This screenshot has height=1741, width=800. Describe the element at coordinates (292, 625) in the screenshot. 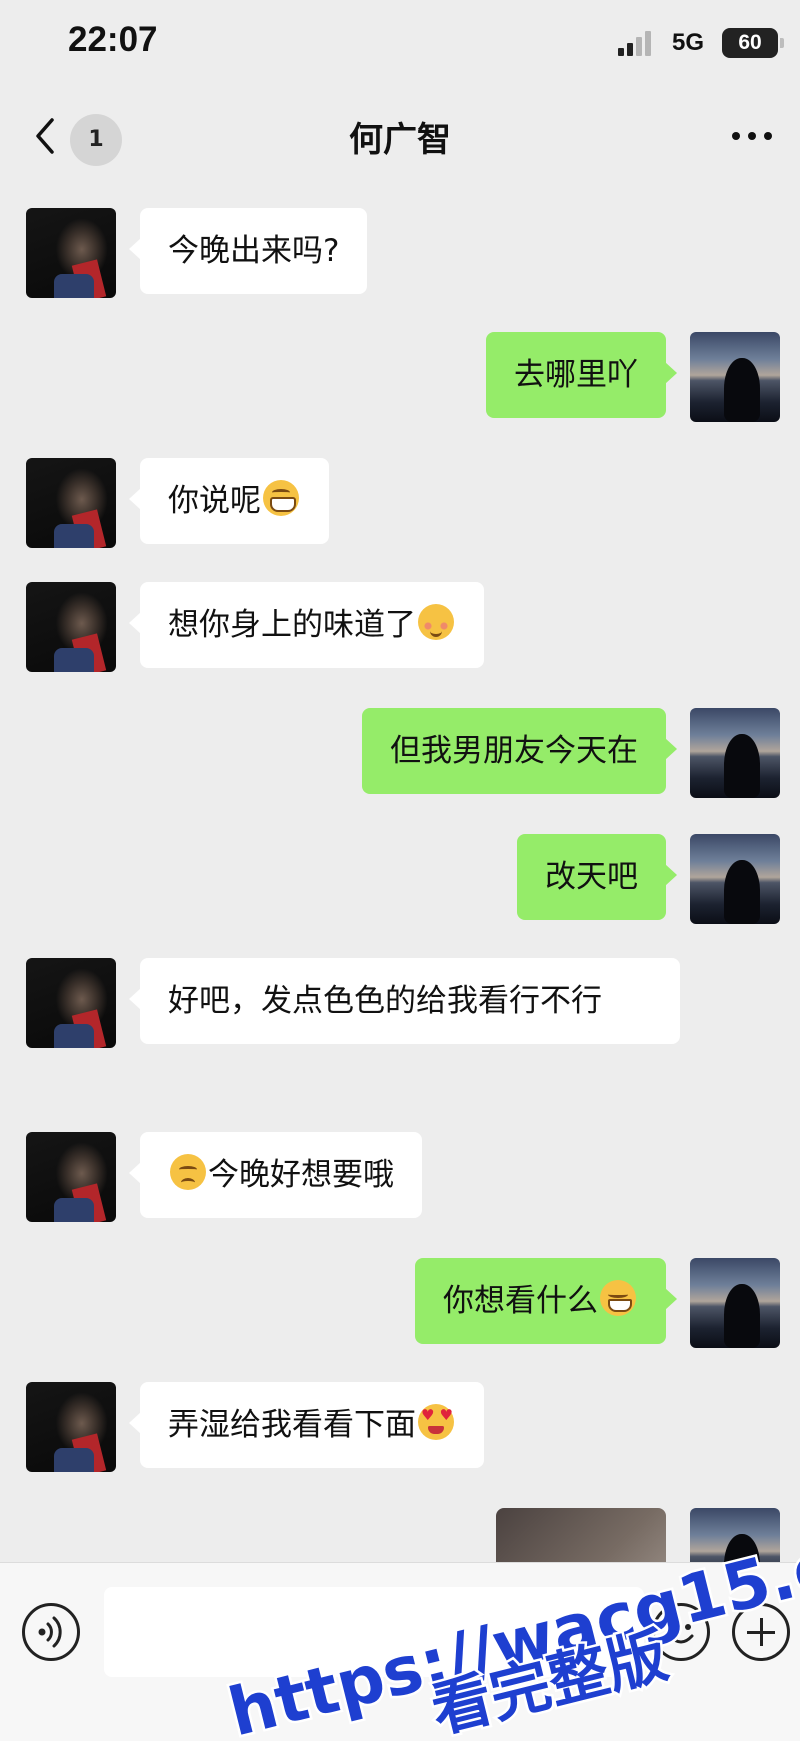

I see `message-text: 想你身上的味道了` at that location.